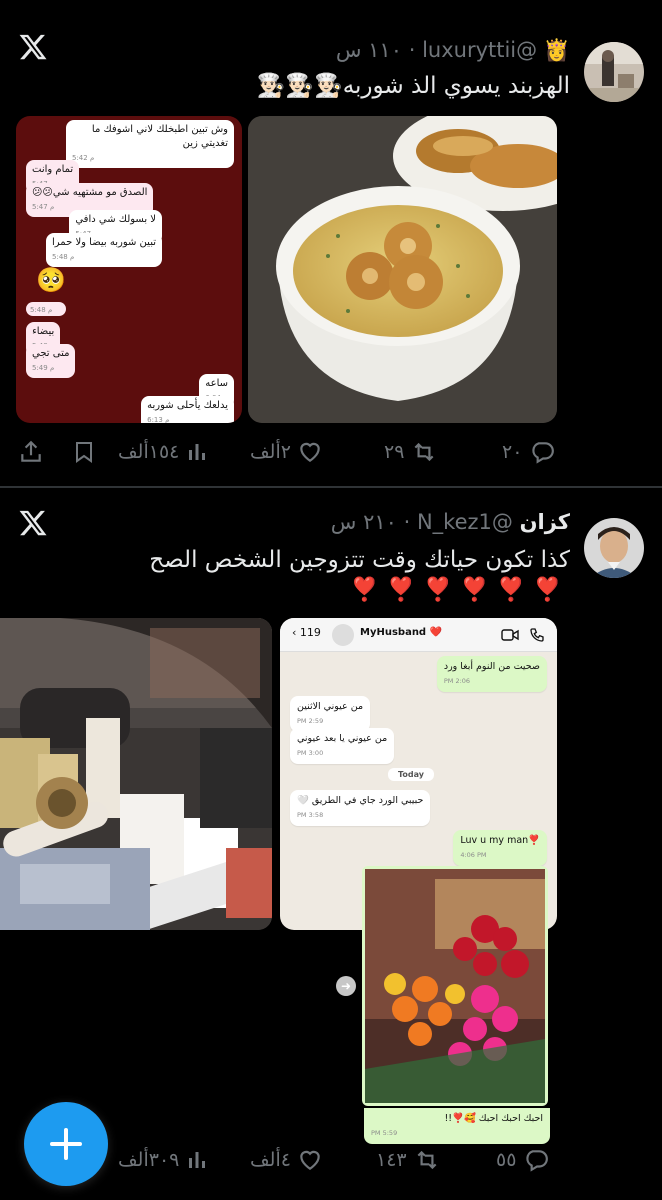 This screenshot has width=662, height=1200. I want to click on message-bubble: حبيبي الورد جاي في الطريق 🤍 3:58 PM, so click(360, 808).